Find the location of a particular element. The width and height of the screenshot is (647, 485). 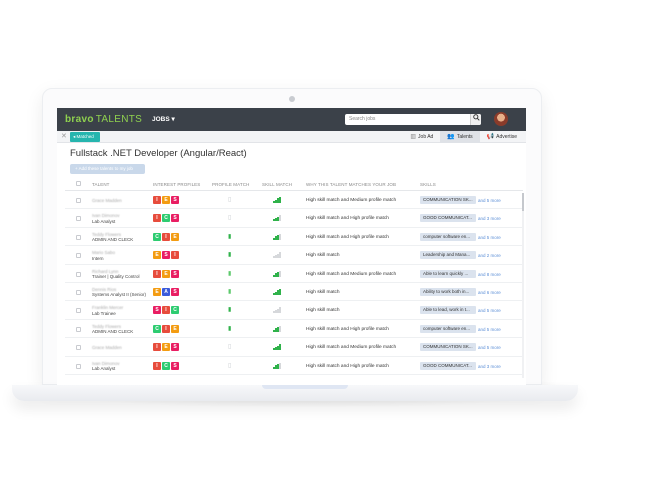

table-scrollbar is located at coordinates (523, 285).